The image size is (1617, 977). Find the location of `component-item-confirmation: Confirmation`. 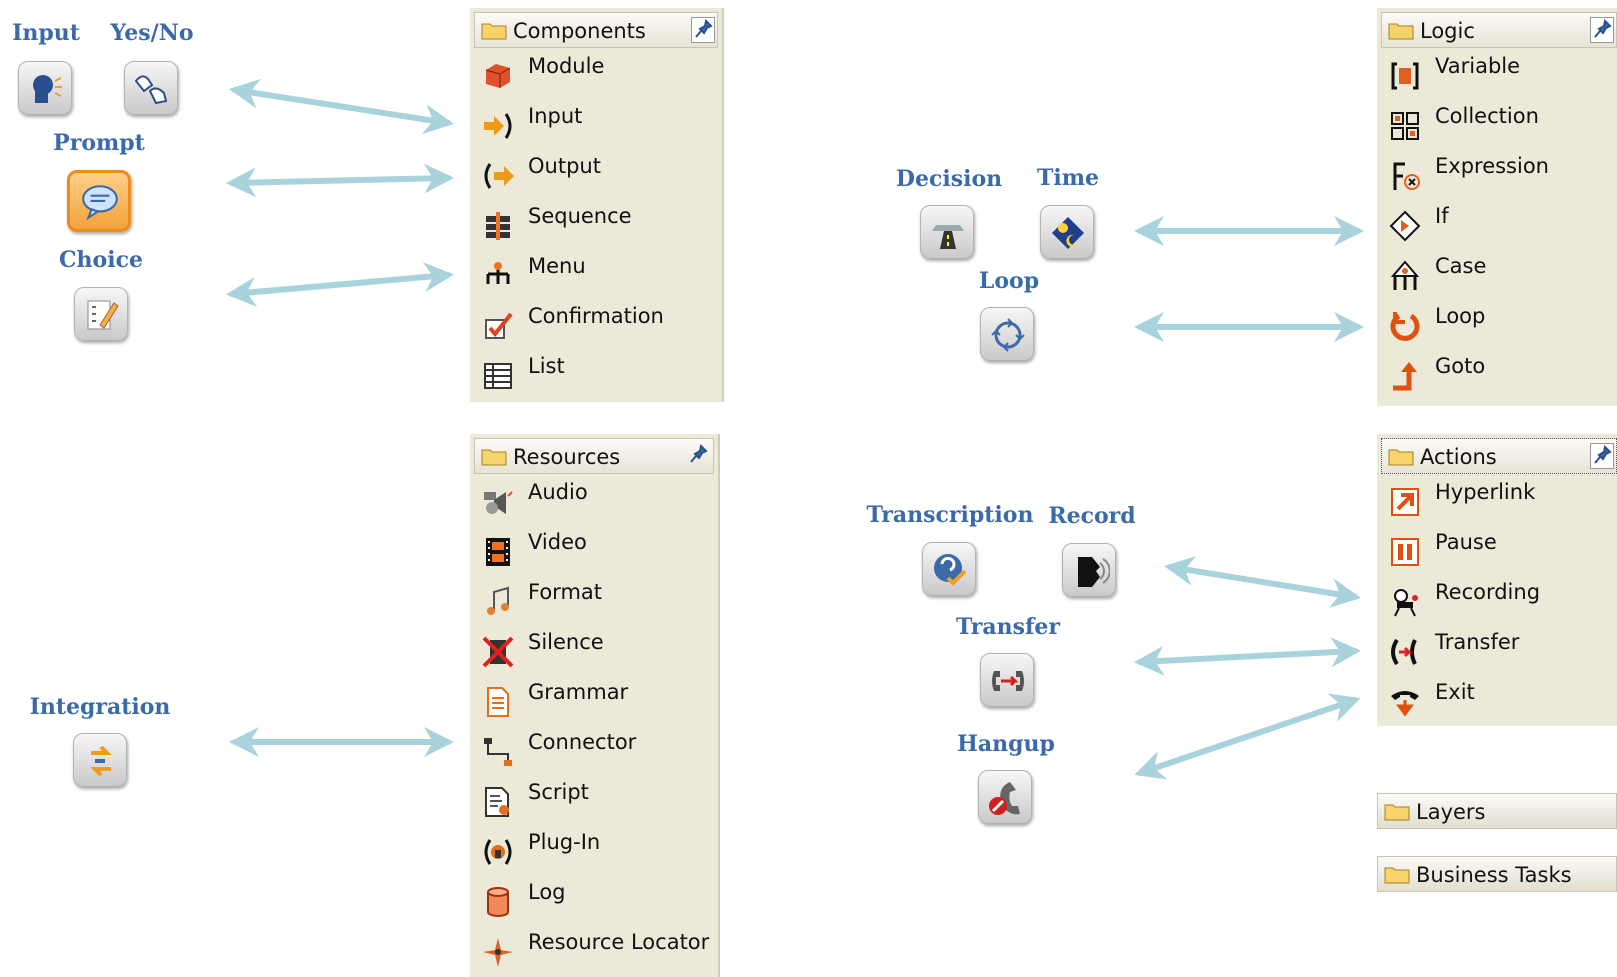

component-item-confirmation: Confirmation is located at coordinates (600, 324).